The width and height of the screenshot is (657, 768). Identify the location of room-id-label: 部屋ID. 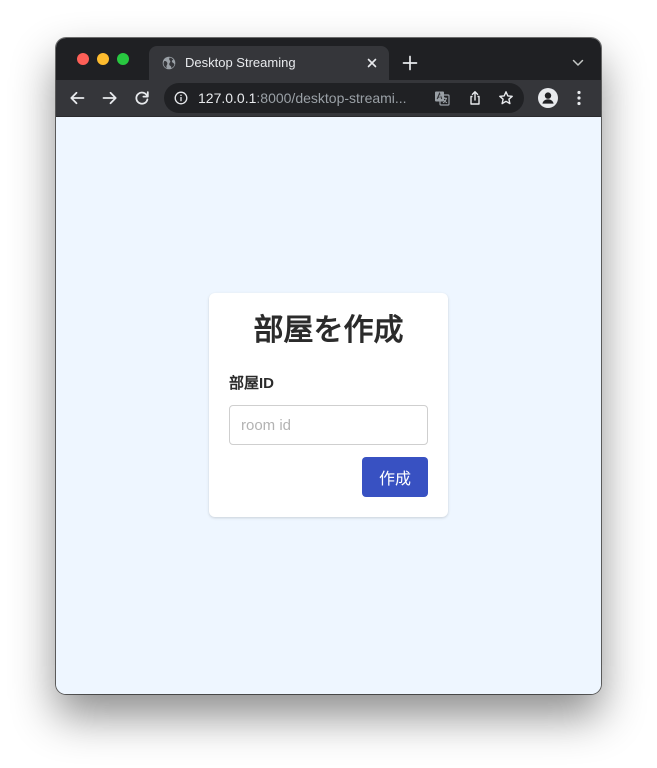
(252, 383).